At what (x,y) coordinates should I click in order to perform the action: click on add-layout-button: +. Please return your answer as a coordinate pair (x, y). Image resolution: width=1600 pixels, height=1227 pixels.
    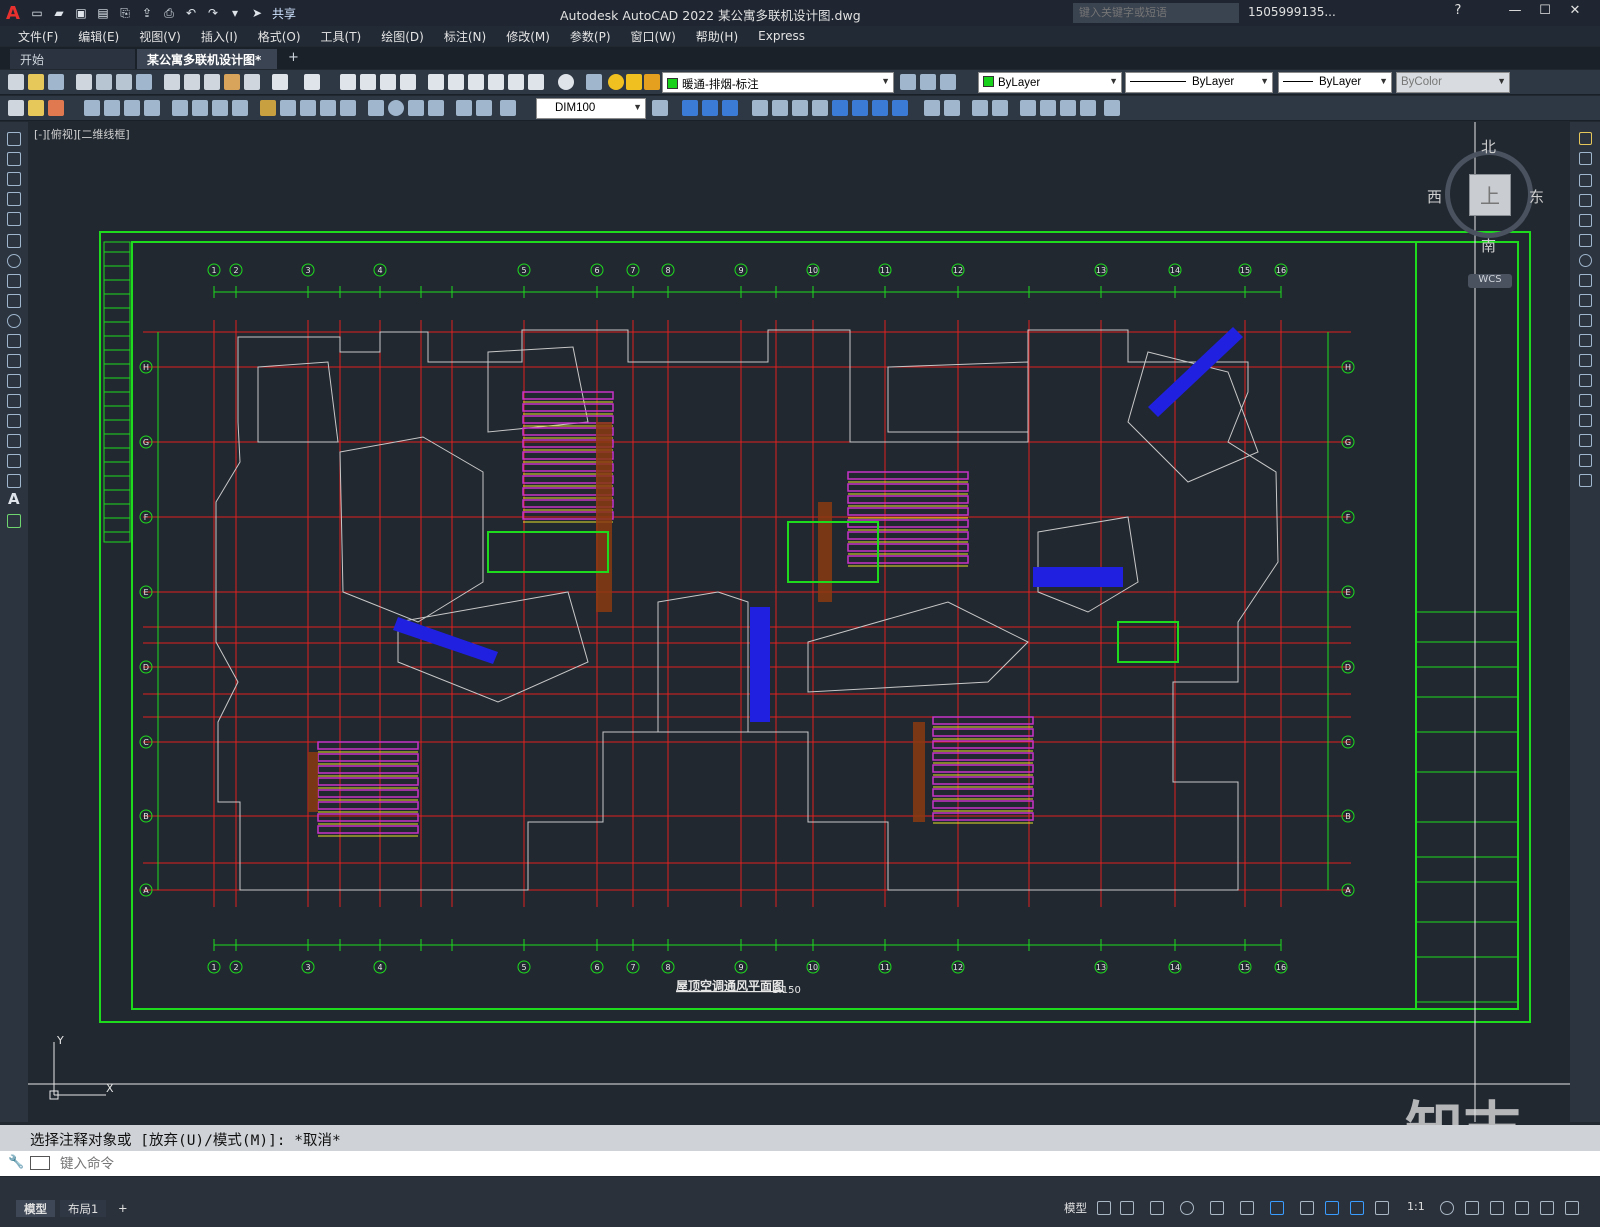
    Looking at the image, I should click on (123, 1208).